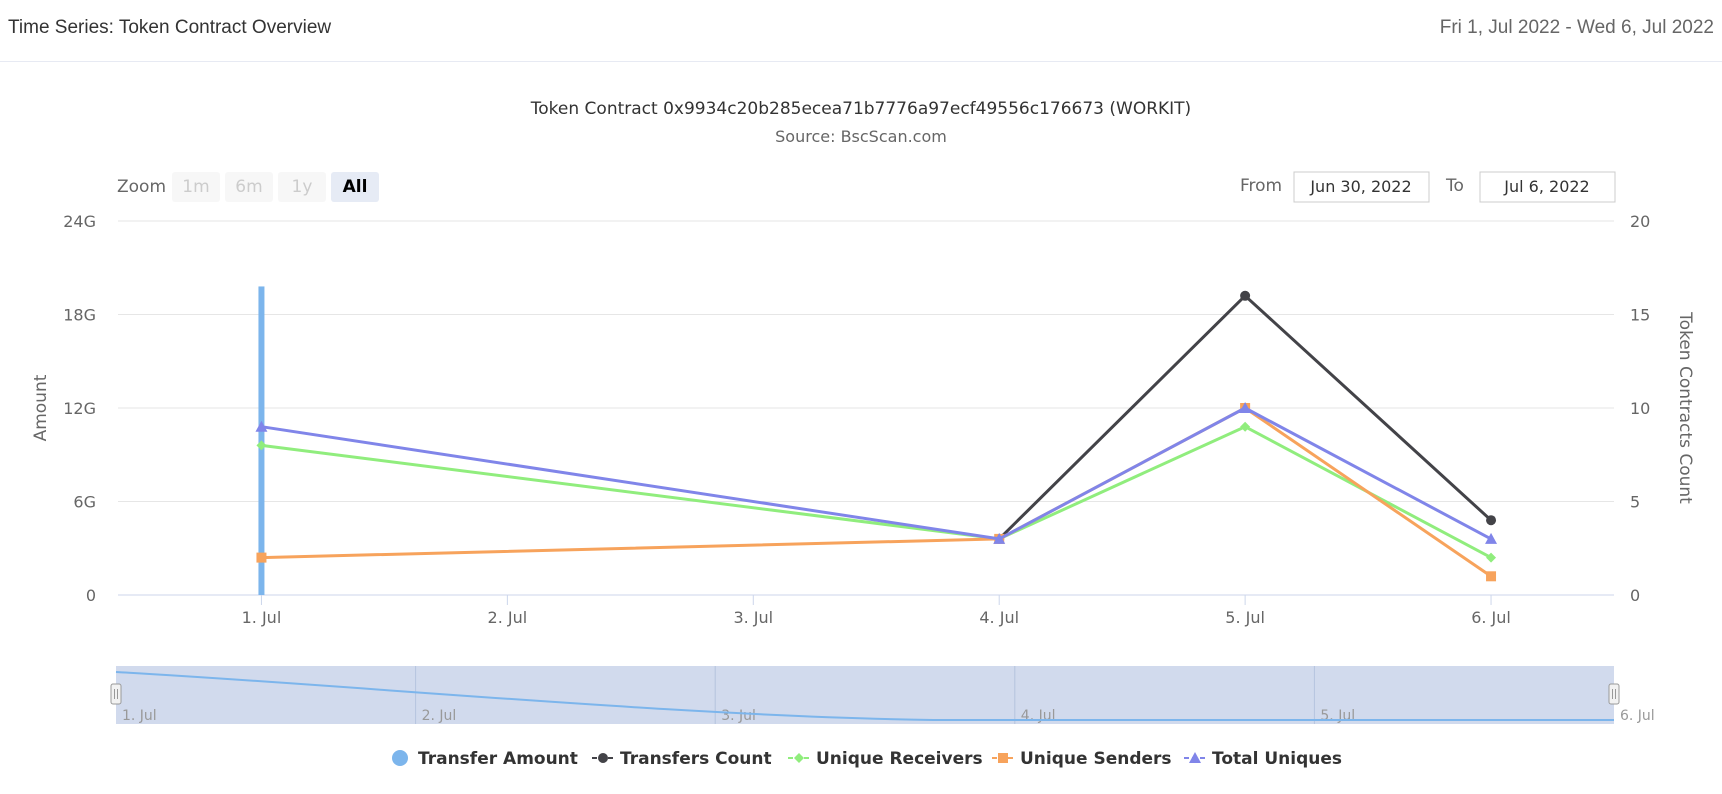 This screenshot has height=794, width=1722. I want to click on zoom-button-label: 1y, so click(302, 187).